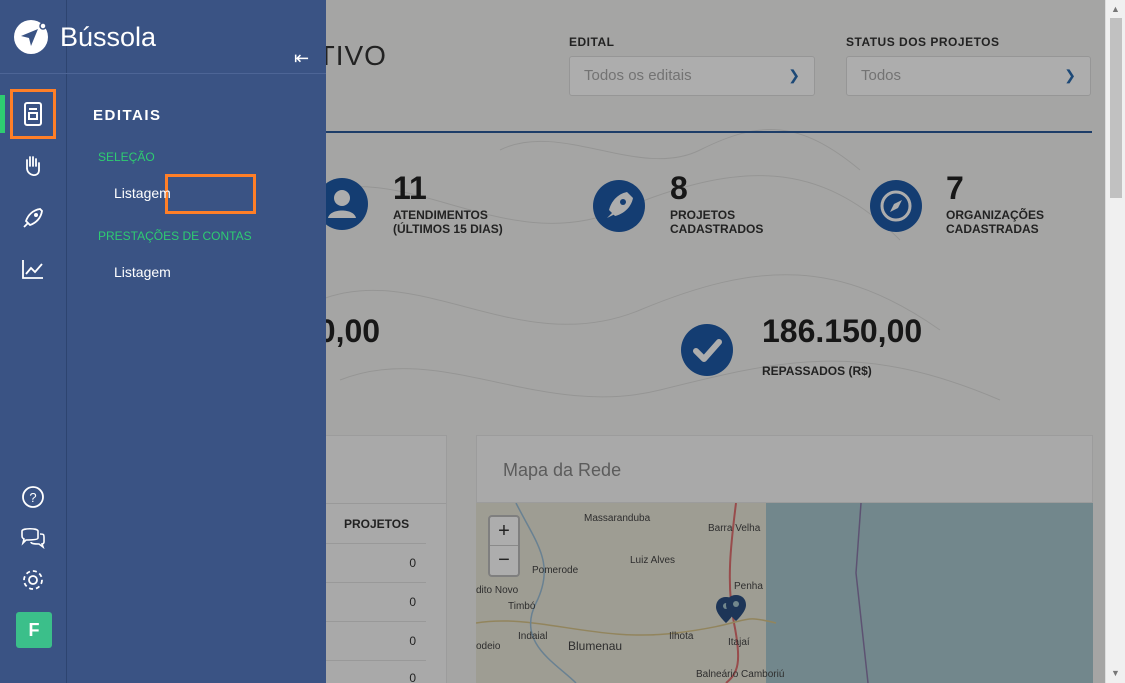 The width and height of the screenshot is (1125, 683). What do you see at coordinates (33, 114) in the screenshot?
I see `document-icon` at bounding box center [33, 114].